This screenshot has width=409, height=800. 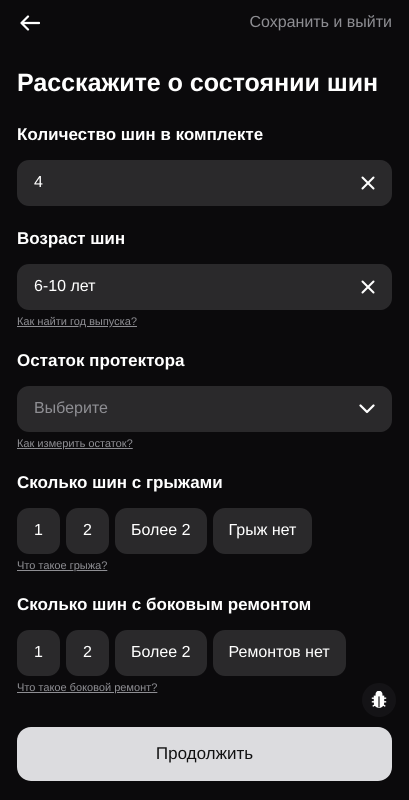 What do you see at coordinates (140, 135) in the screenshot?
I see `field-label: Количество шин в комплекте` at bounding box center [140, 135].